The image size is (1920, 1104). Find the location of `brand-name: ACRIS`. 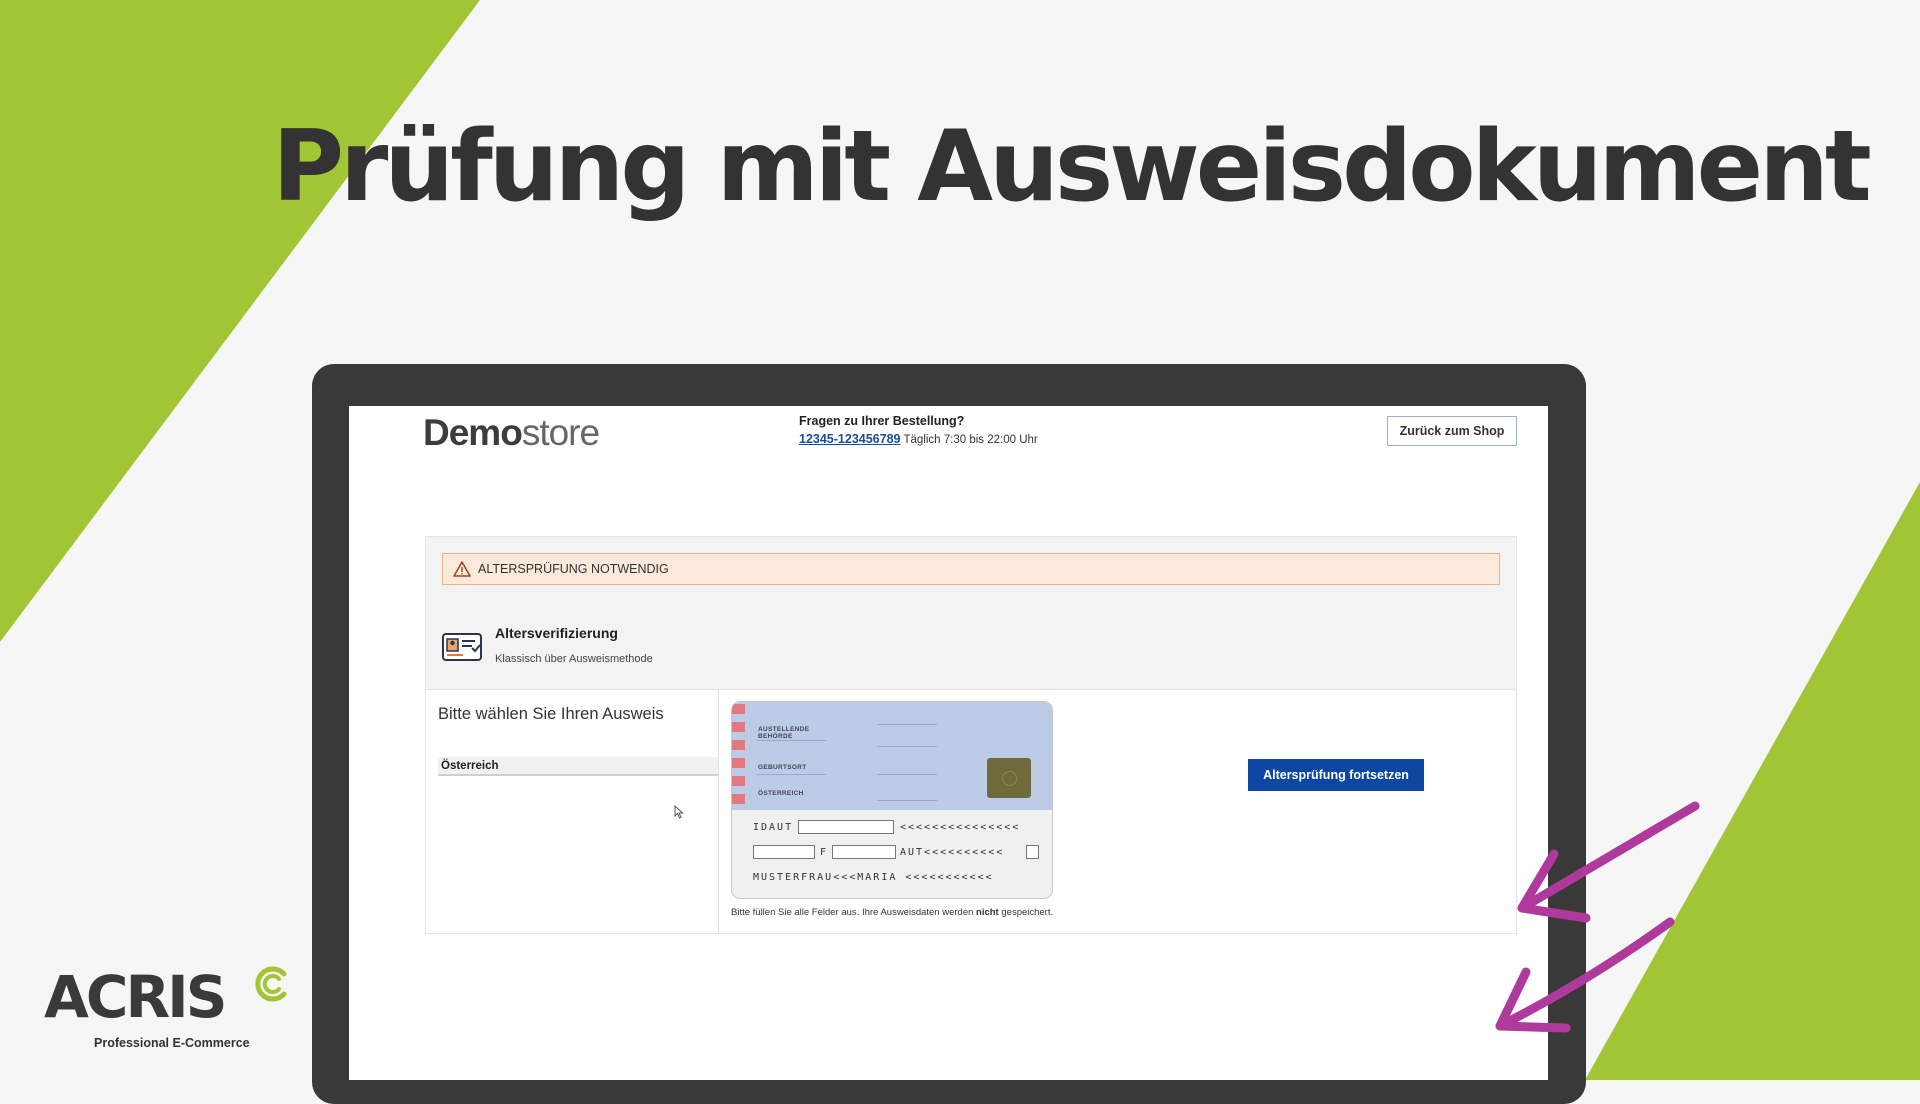

brand-name: ACRIS is located at coordinates (135, 997).